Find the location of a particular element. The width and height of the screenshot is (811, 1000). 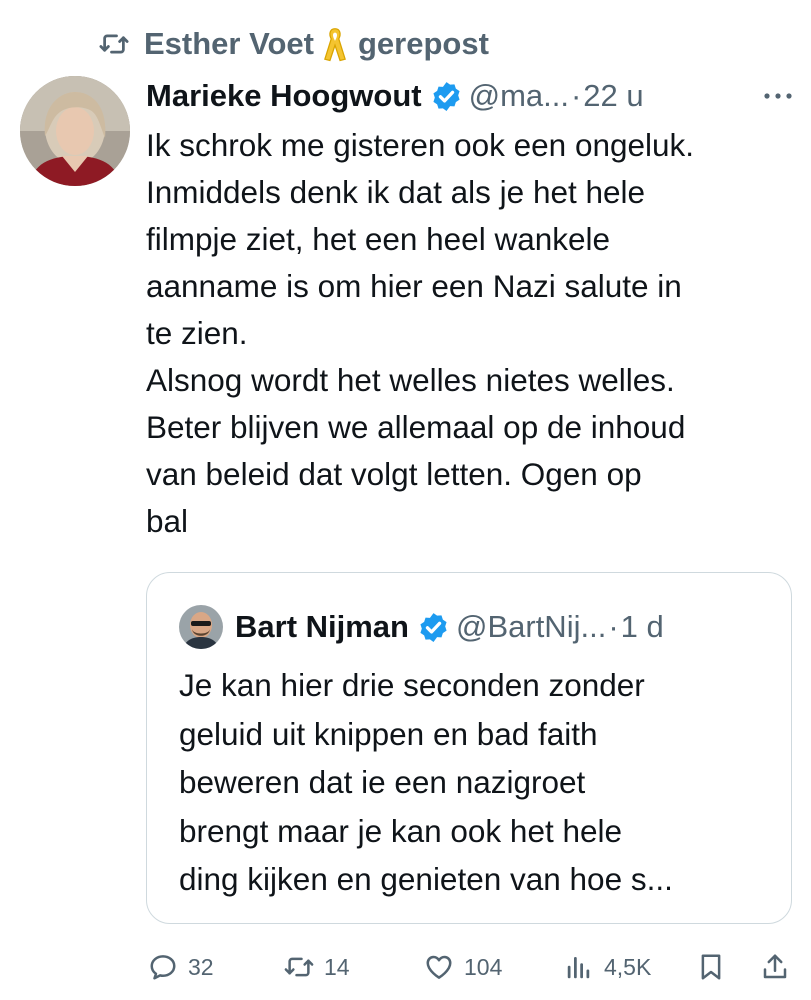

bookmark-icon is located at coordinates (711, 967).